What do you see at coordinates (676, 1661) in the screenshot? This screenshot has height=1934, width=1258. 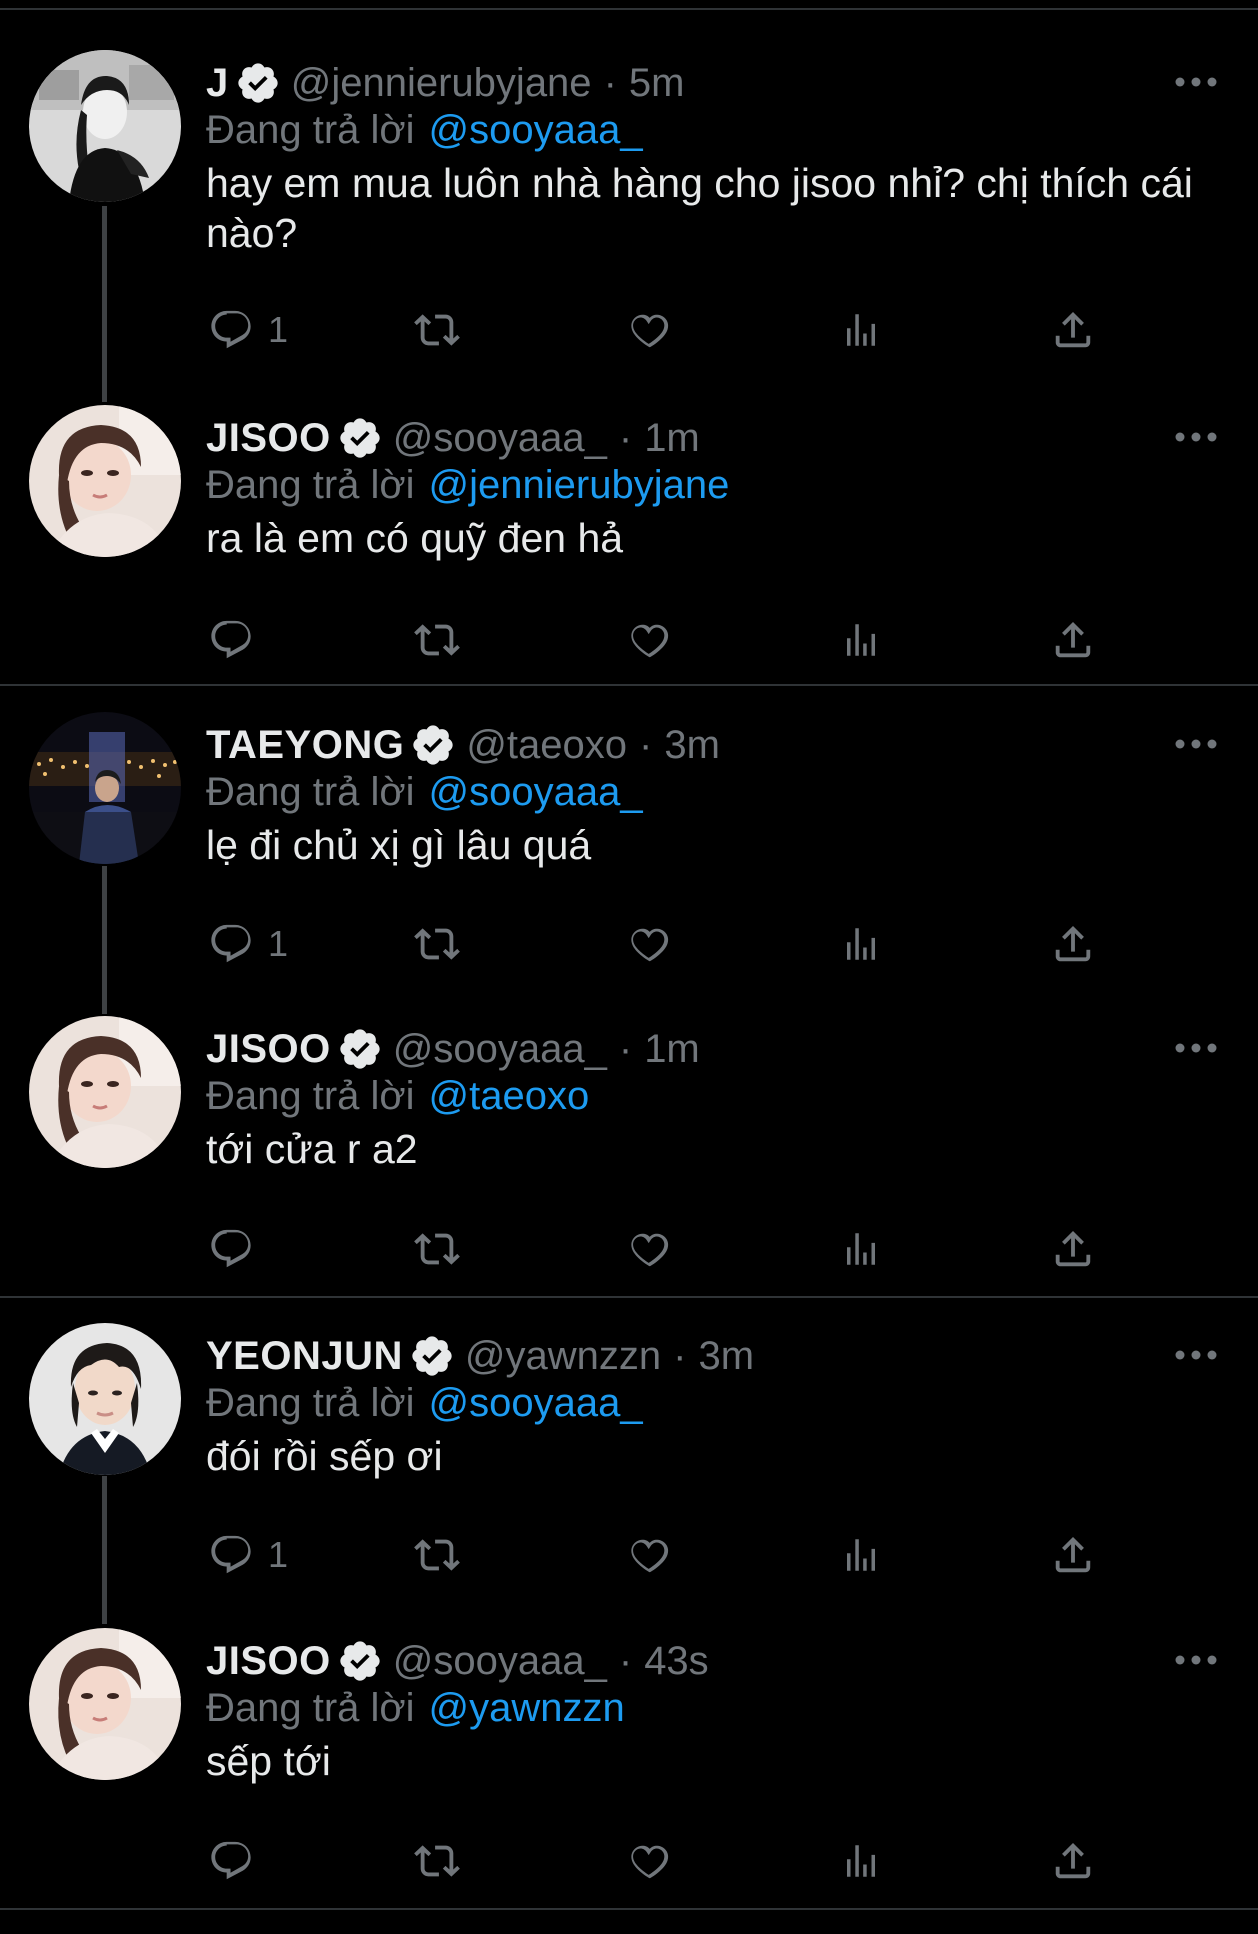 I see `timestamp: 43s` at bounding box center [676, 1661].